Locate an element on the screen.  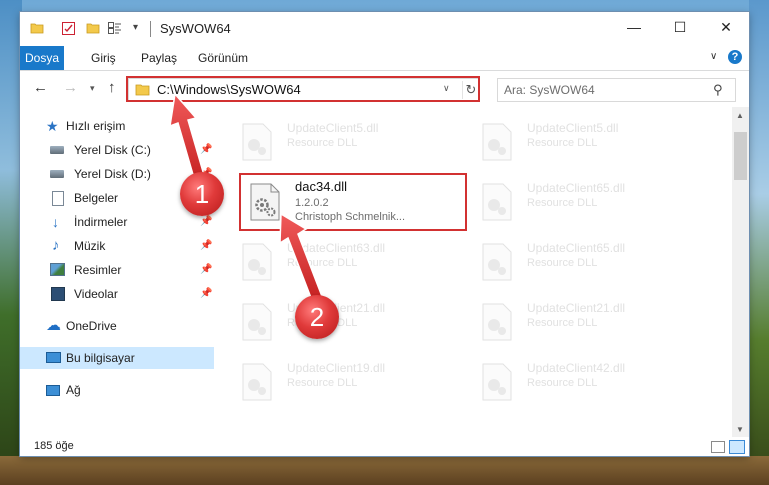
tab-file: Dosya is located at coordinates (42, 58).